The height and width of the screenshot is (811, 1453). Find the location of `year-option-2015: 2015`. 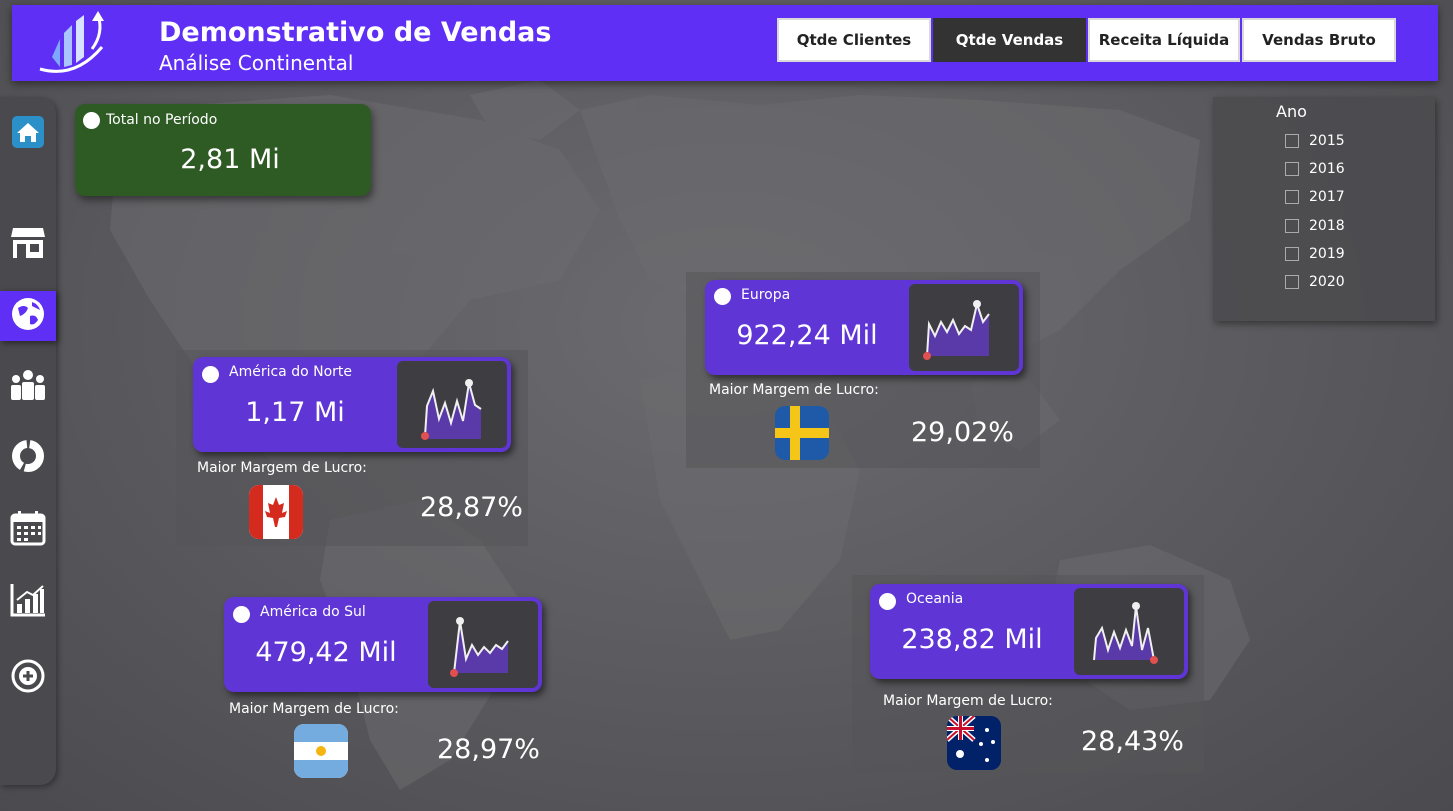

year-option-2015: 2015 is located at coordinates (1315, 141).